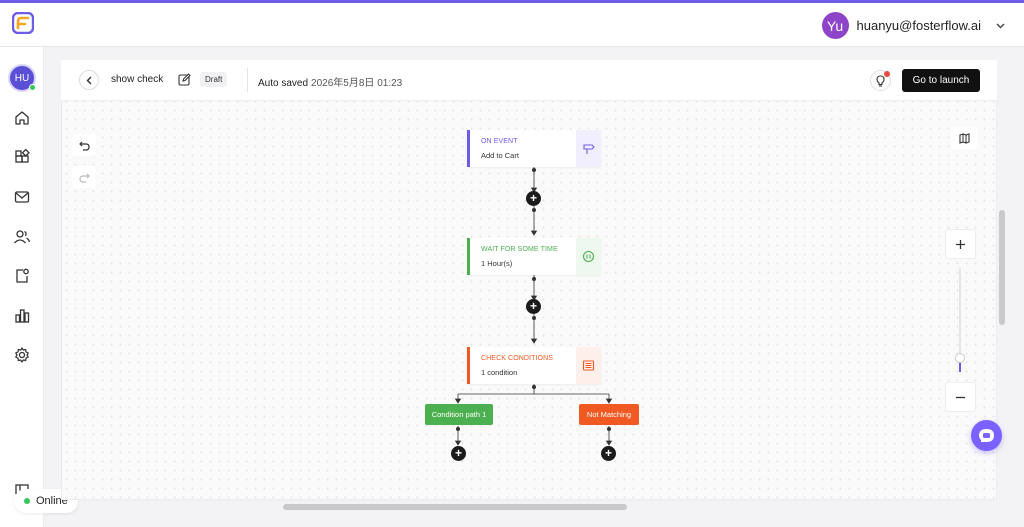  What do you see at coordinates (517, 358) in the screenshot?
I see `node-title: CHECK CONDITIONS` at bounding box center [517, 358].